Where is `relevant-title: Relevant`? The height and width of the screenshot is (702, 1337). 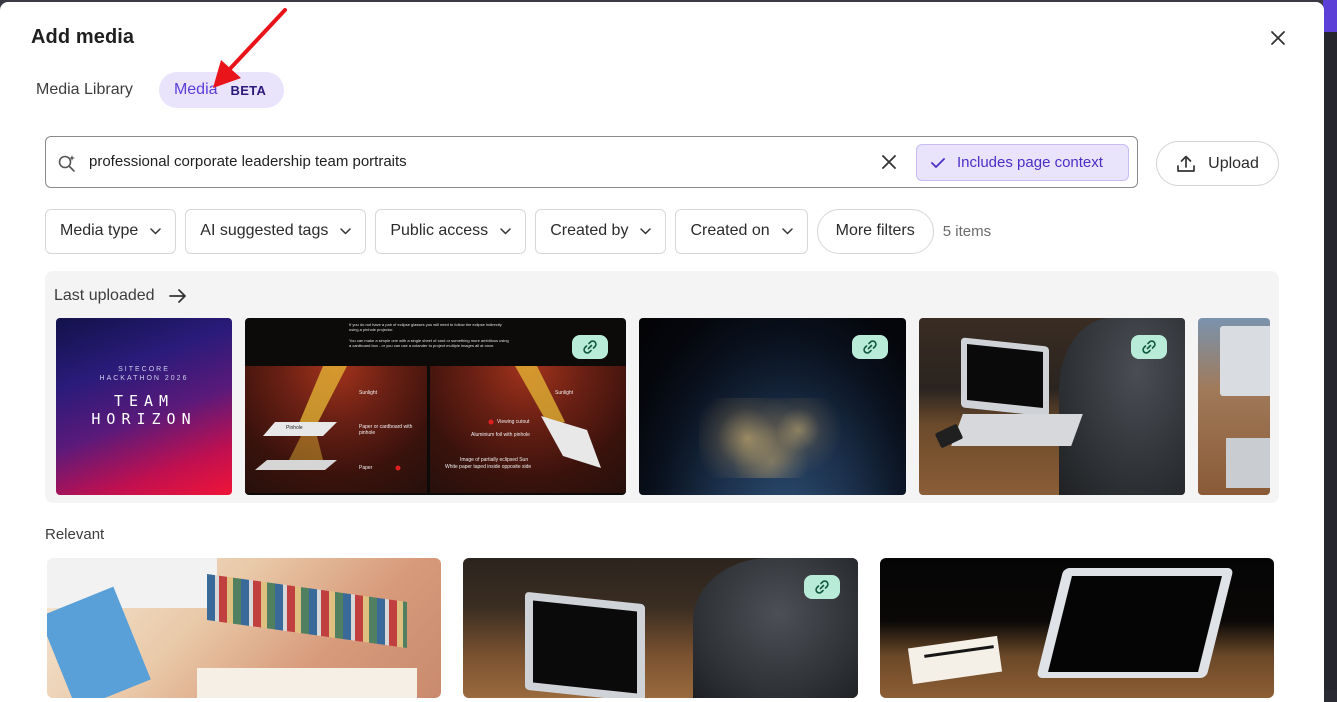
relevant-title: Relevant is located at coordinates (75, 534).